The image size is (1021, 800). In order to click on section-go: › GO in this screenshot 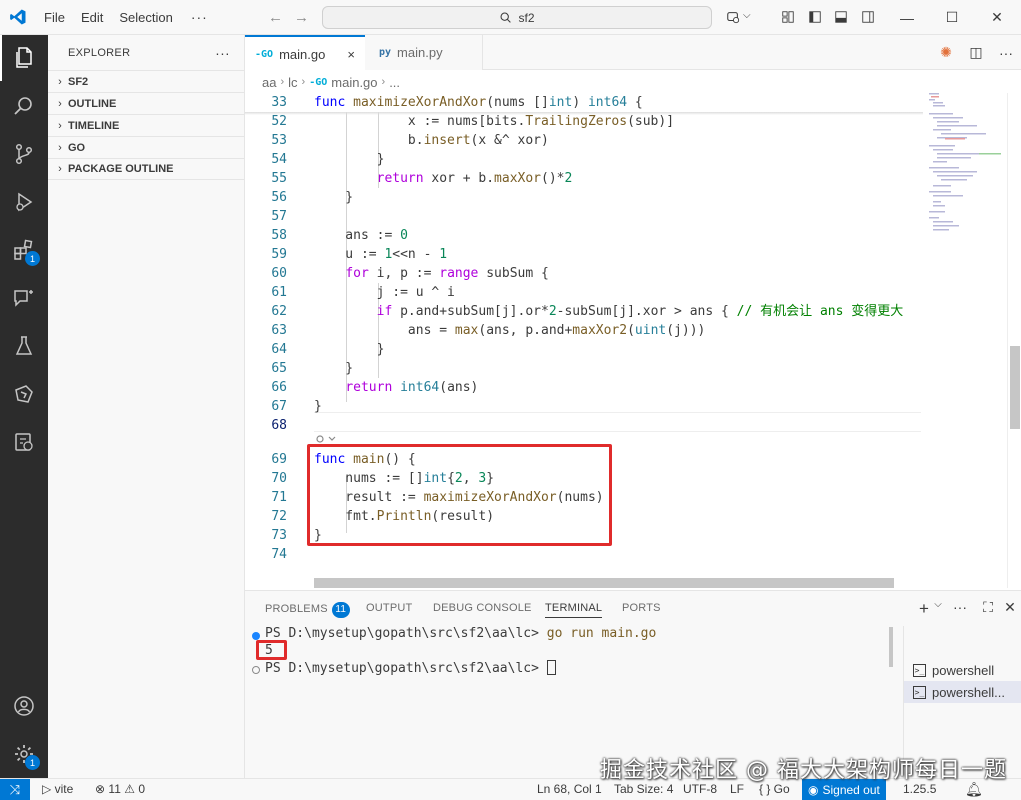, I will do `click(146, 147)`.